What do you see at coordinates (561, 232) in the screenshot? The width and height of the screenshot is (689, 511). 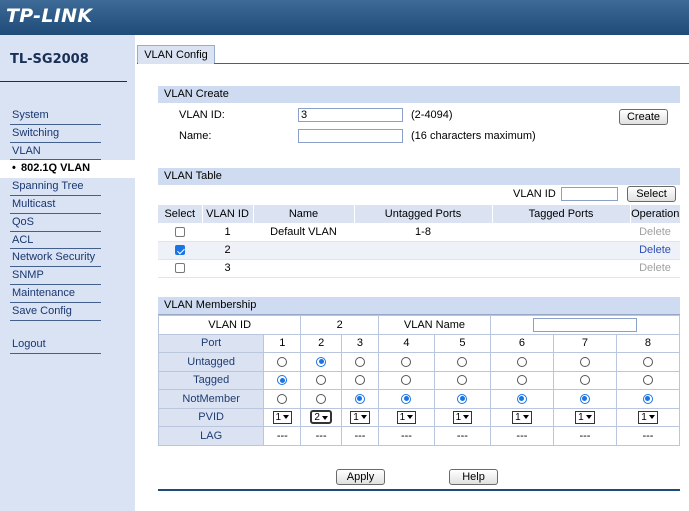 I see `row-tagged` at bounding box center [561, 232].